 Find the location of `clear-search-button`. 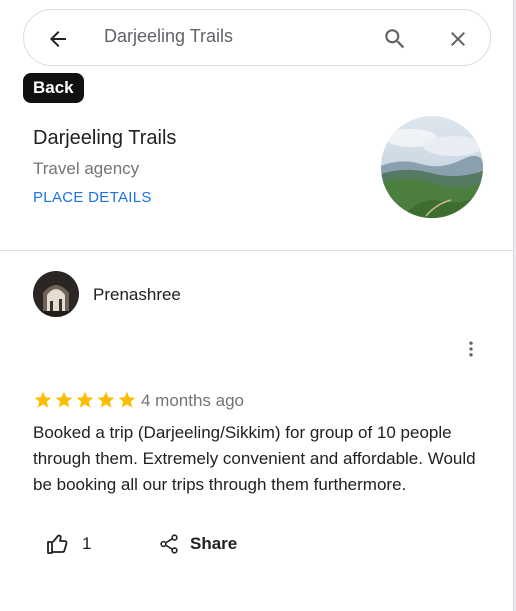

clear-search-button is located at coordinates (458, 39).